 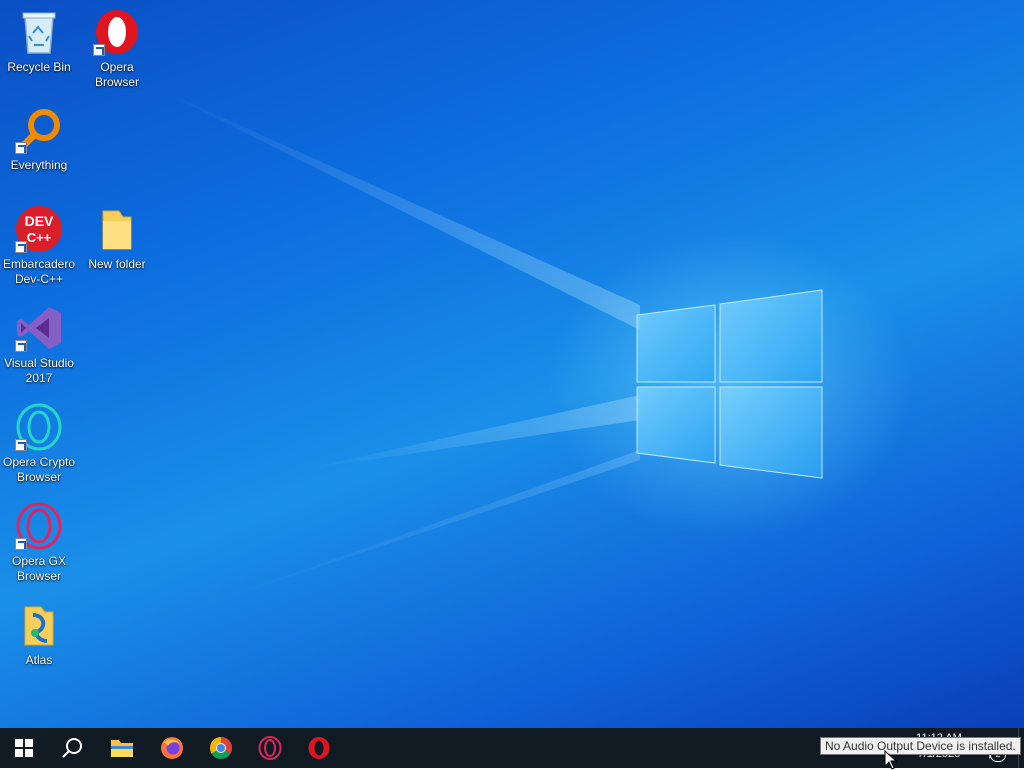 I want to click on svg-text: C++, so click(x=39, y=237).